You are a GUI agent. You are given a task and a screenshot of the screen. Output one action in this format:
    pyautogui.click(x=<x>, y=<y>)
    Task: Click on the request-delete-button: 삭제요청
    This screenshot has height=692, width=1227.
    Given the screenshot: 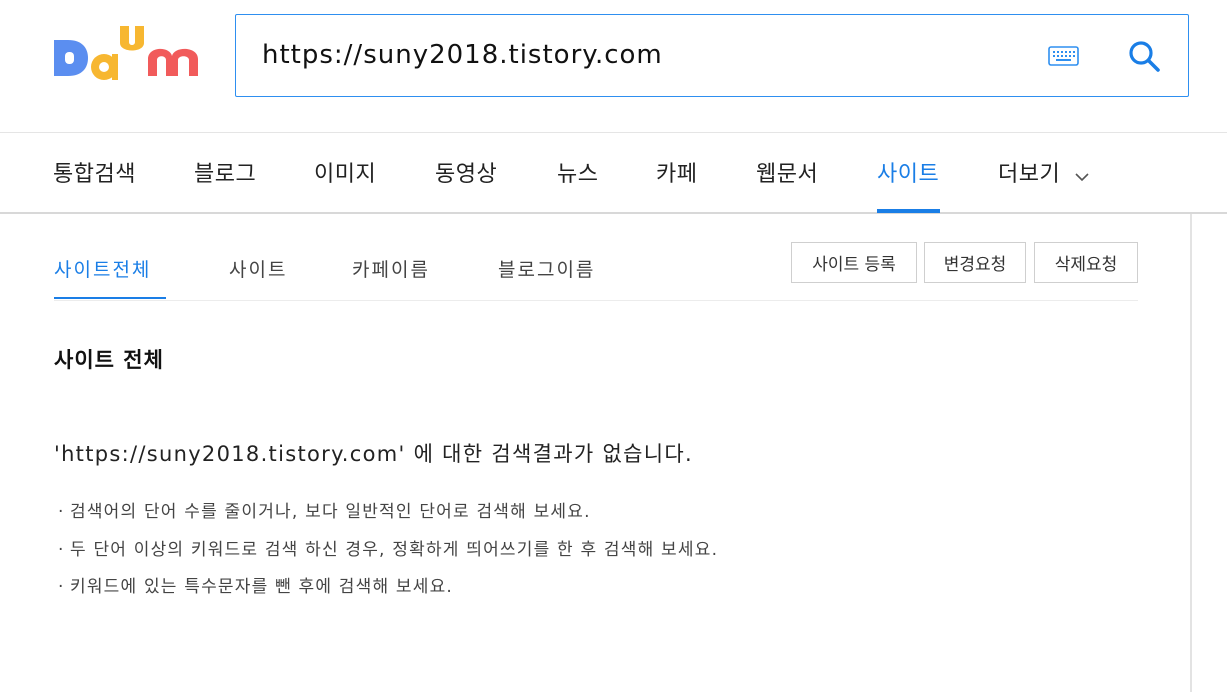 What is the action you would take?
    pyautogui.click(x=1086, y=262)
    